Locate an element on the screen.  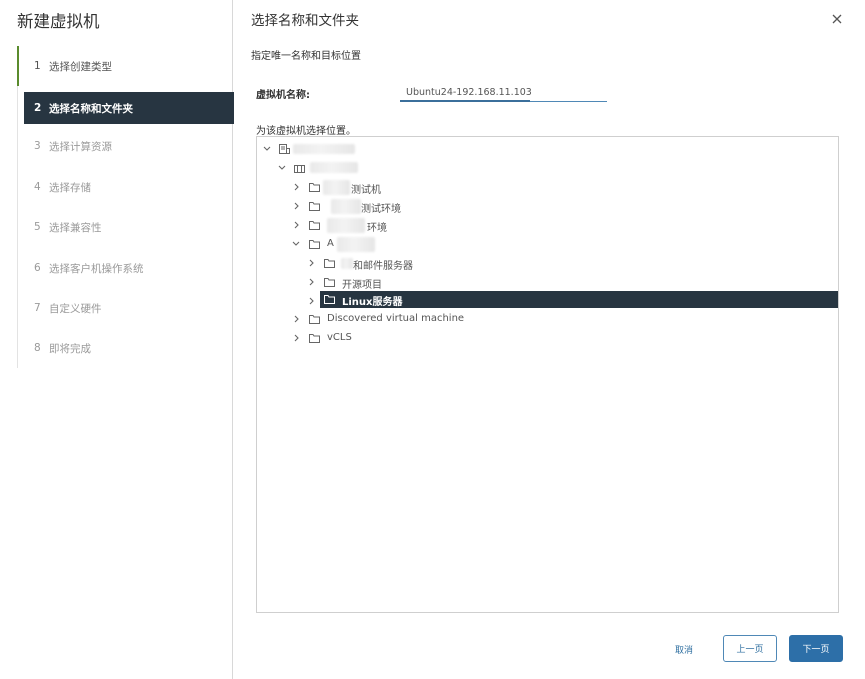
step-label: 选择客户机操作系统 is located at coordinates (96, 268).